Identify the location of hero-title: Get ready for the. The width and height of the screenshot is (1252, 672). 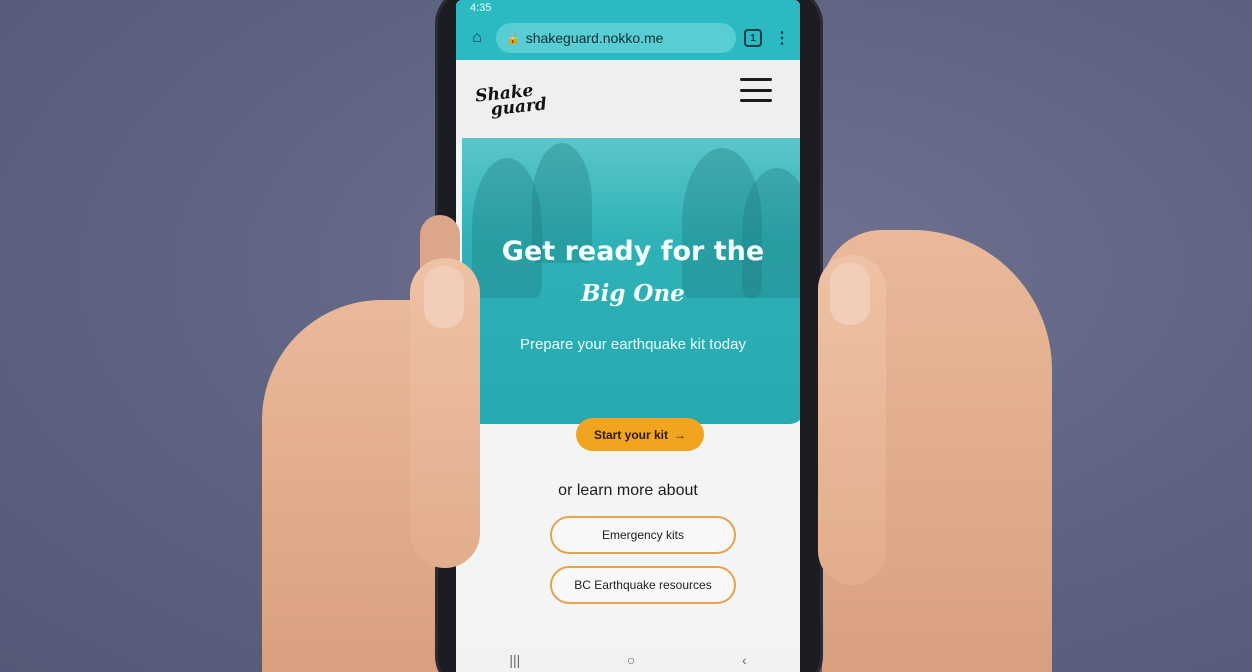
(633, 251).